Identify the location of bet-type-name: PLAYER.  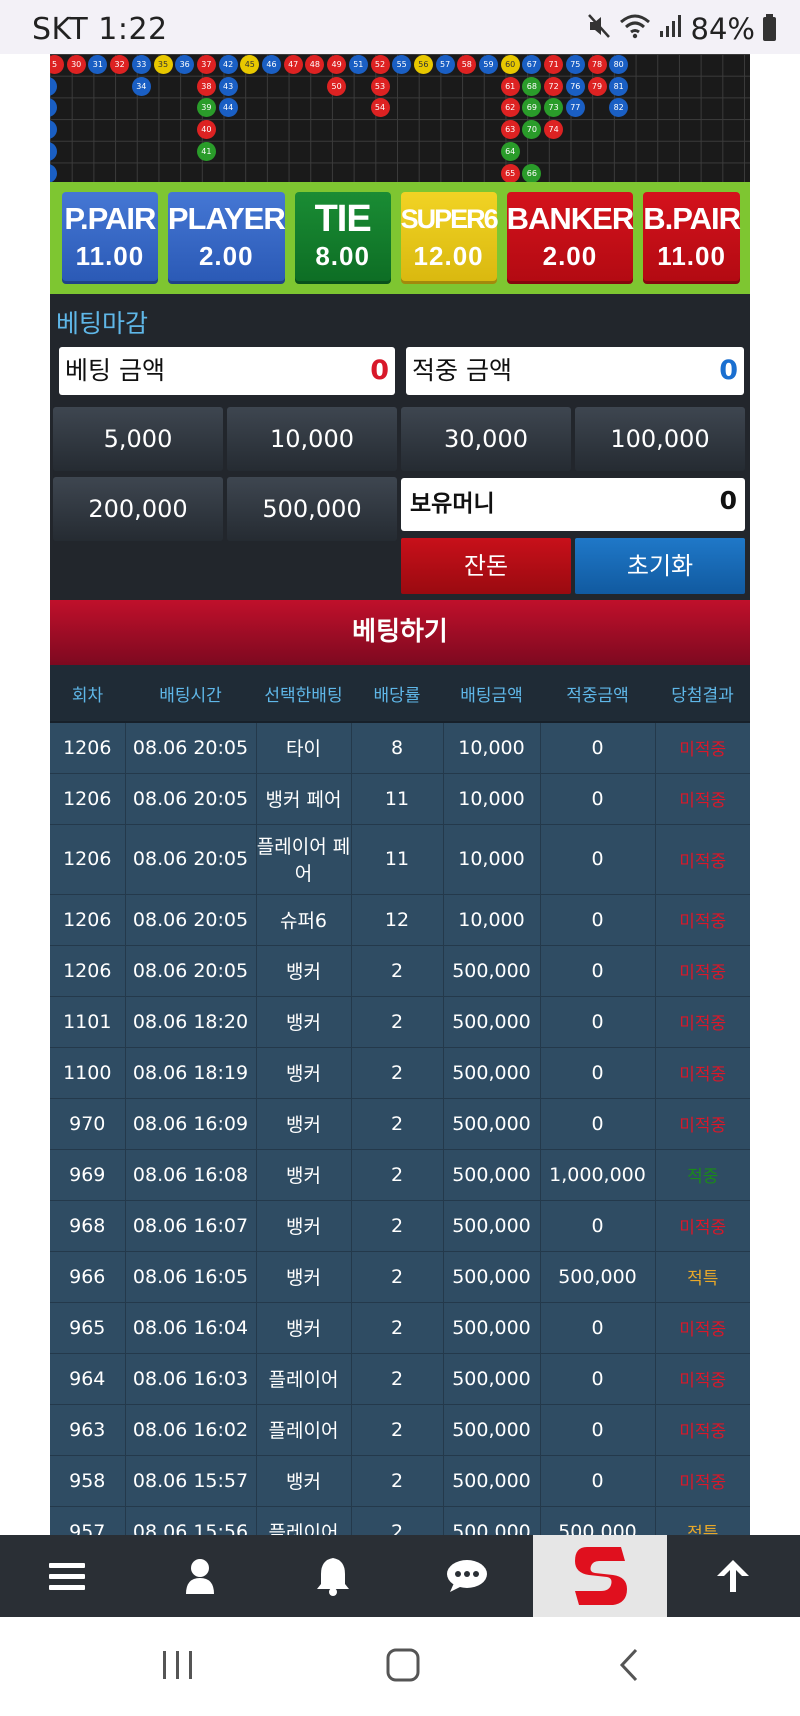
(226, 218).